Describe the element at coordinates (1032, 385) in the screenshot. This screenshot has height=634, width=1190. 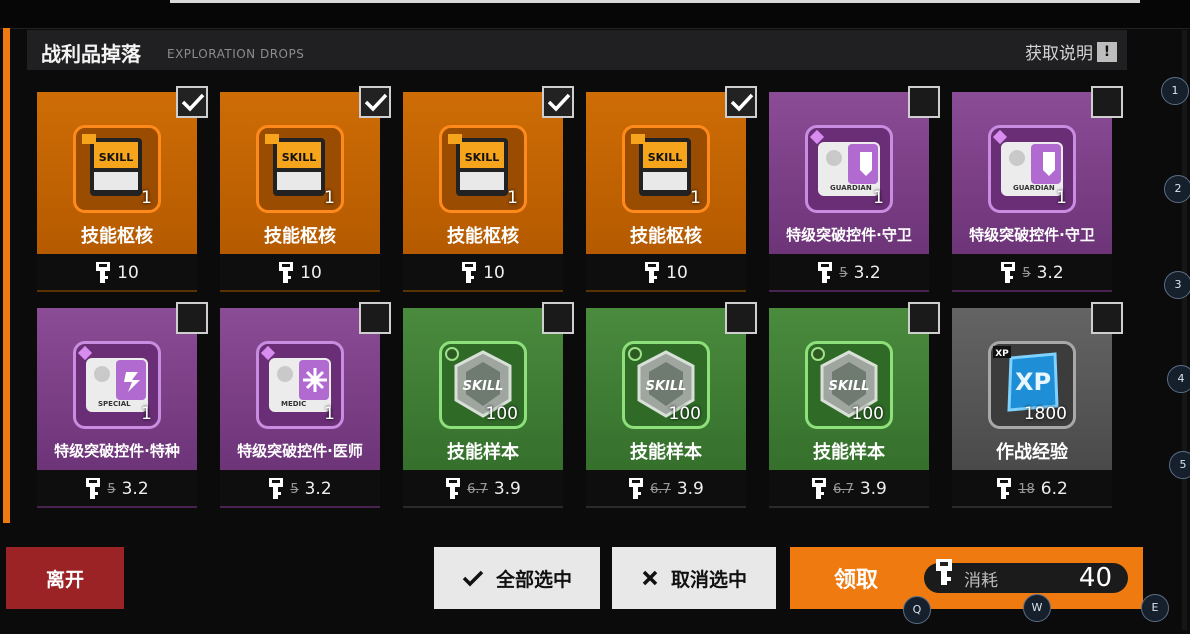
I see `xp-crystal-icon: XP XP 1800` at that location.